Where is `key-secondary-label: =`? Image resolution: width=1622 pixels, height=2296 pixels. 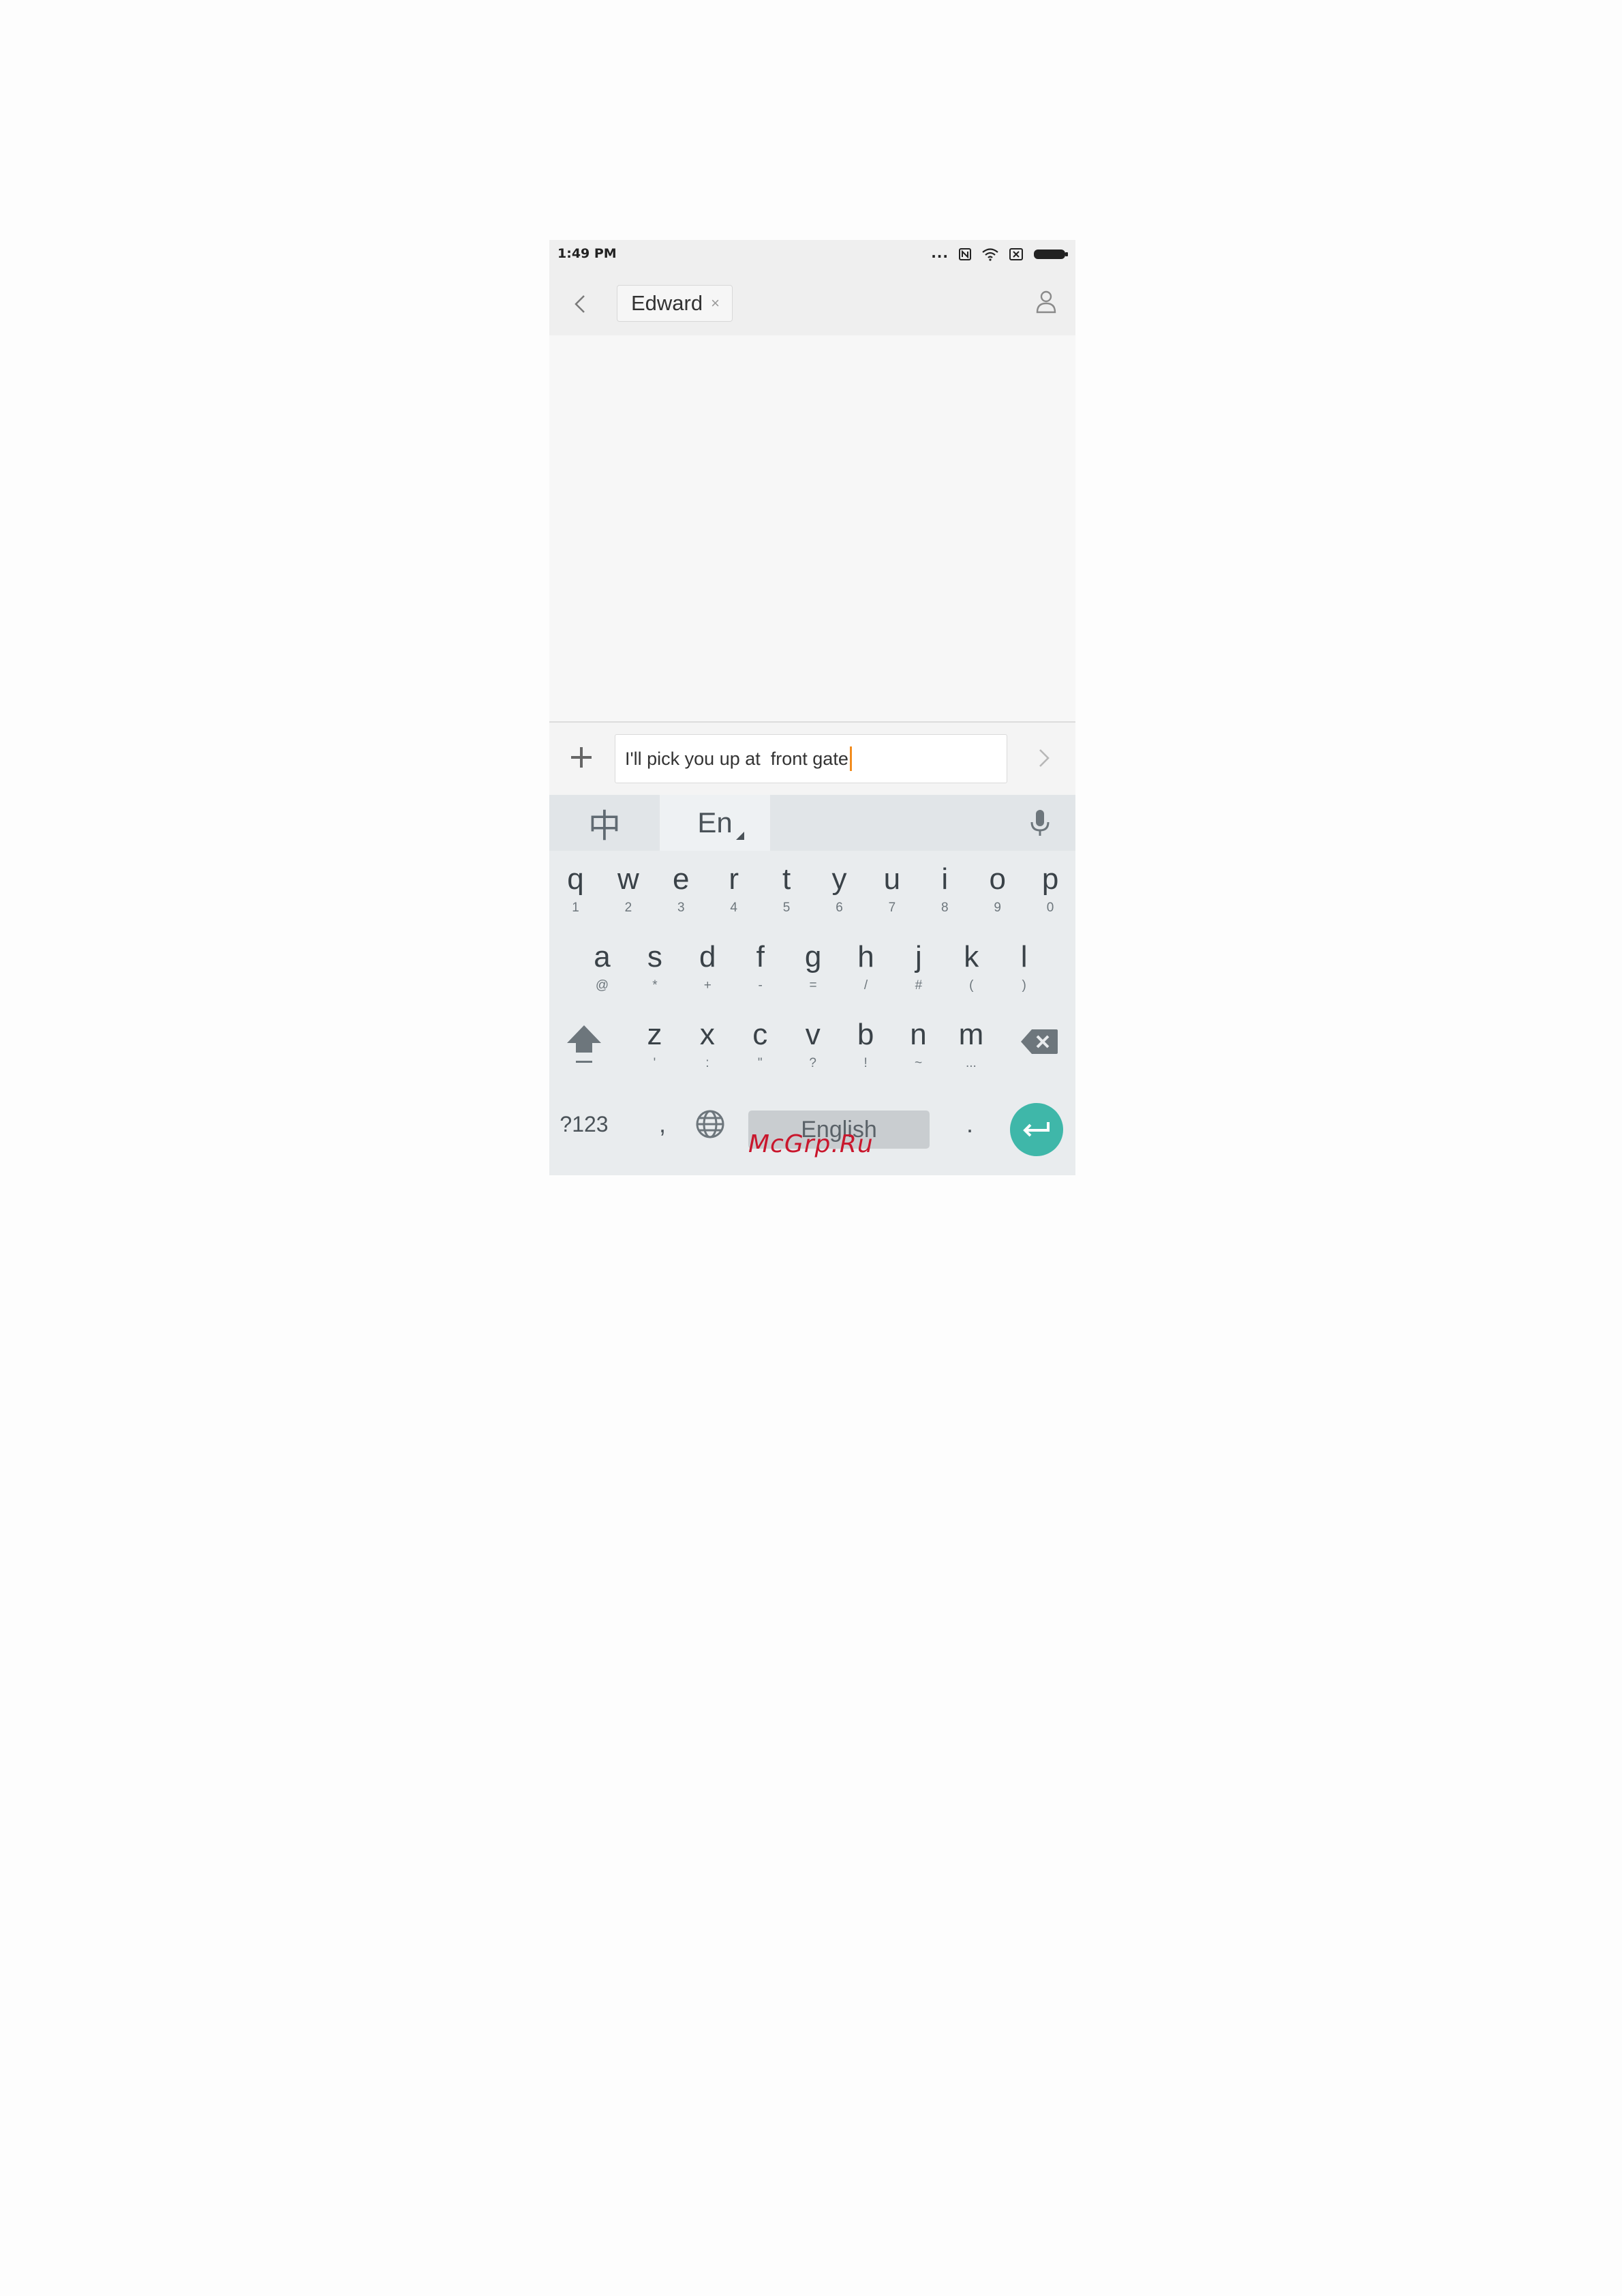 key-secondary-label: = is located at coordinates (813, 985).